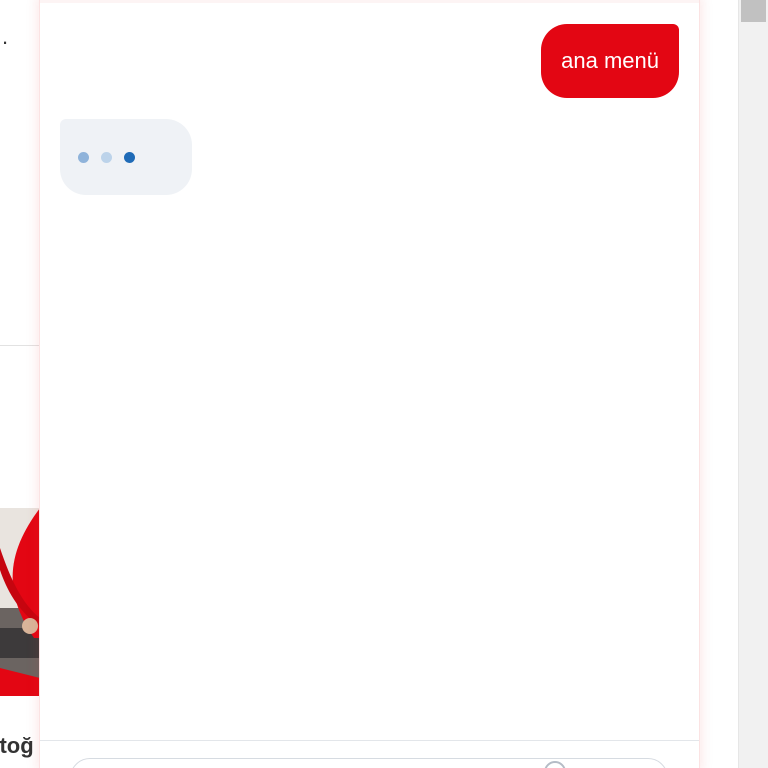 Image resolution: width=768 pixels, height=768 pixels. What do you see at coordinates (753, 11) in the screenshot?
I see `scrollbar-thumb` at bounding box center [753, 11].